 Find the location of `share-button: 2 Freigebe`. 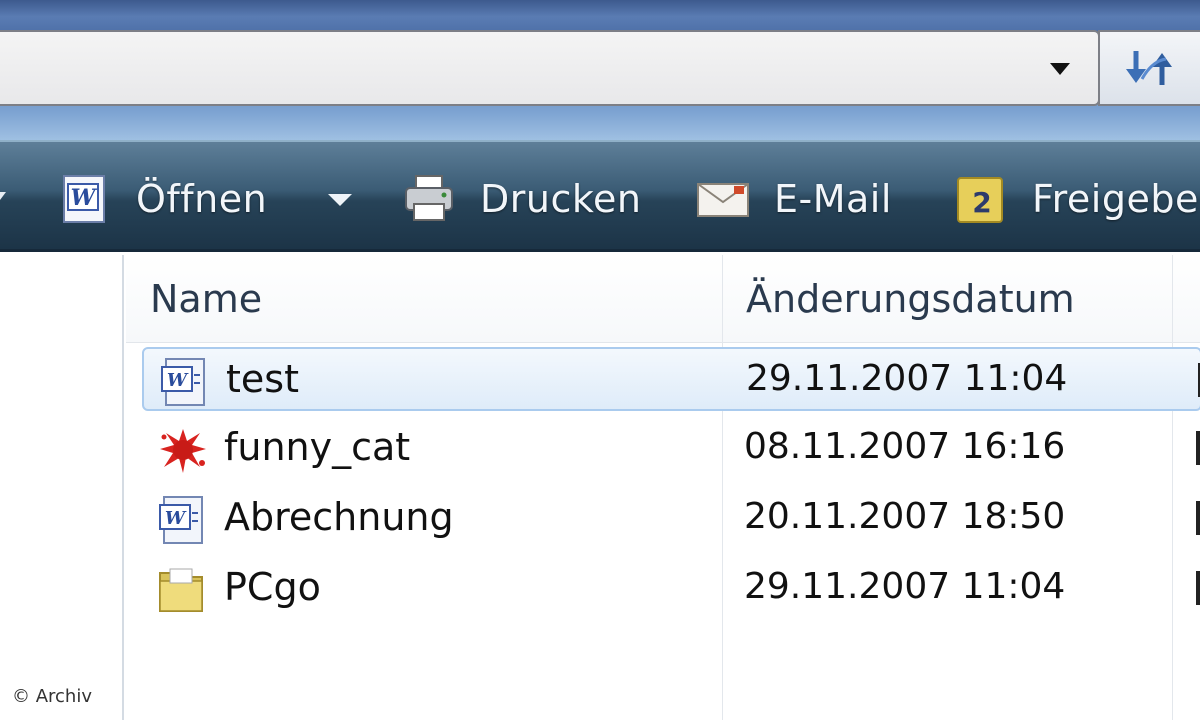

share-button: 2 Freigebe is located at coordinates (1076, 199).